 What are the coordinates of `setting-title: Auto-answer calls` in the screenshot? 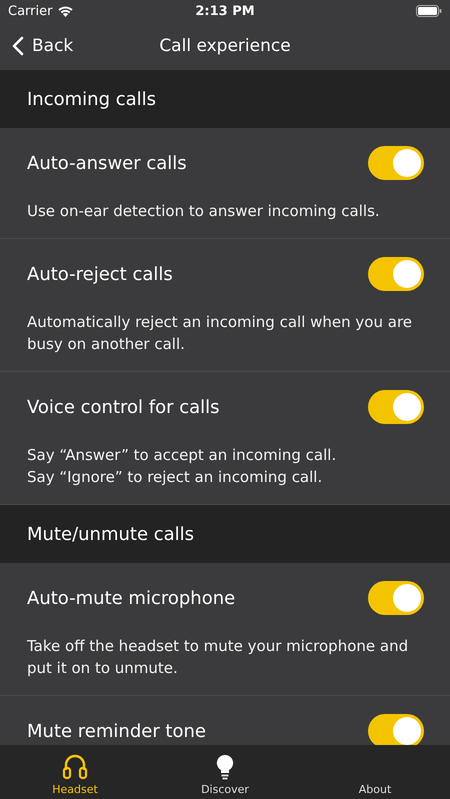 It's located at (107, 163).